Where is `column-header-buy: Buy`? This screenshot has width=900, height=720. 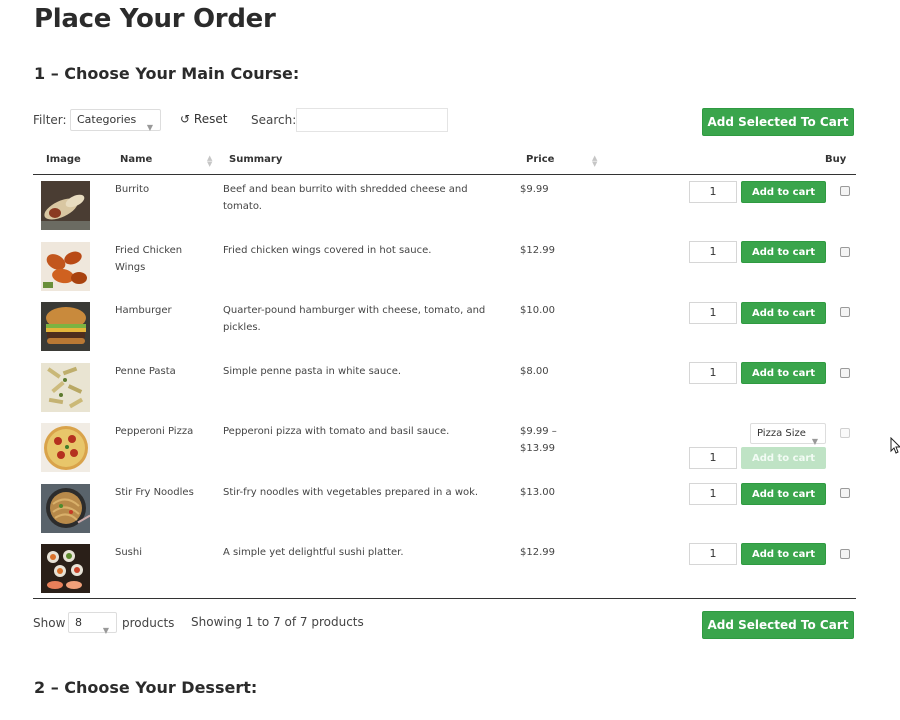 column-header-buy: Buy is located at coordinates (836, 159).